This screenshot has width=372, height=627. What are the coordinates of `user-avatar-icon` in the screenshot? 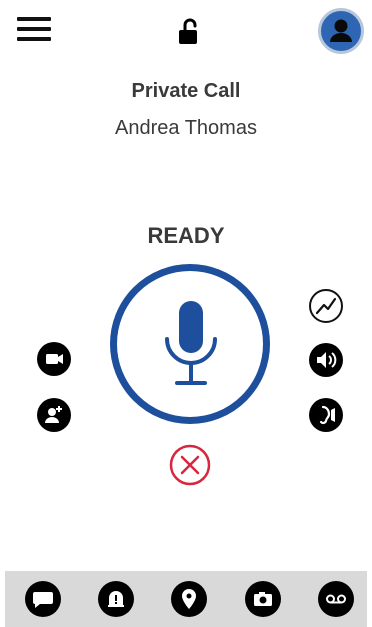 It's located at (341, 30).